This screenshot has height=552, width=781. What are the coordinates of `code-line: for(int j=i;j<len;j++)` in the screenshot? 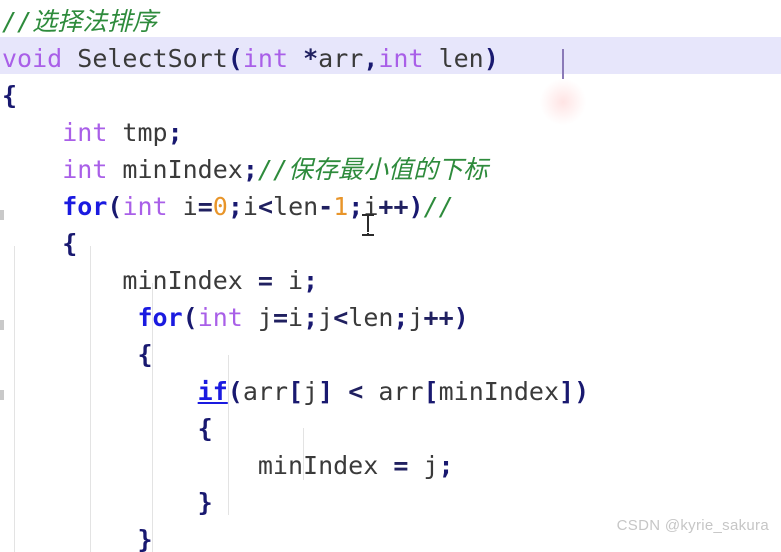 It's located at (390, 314).